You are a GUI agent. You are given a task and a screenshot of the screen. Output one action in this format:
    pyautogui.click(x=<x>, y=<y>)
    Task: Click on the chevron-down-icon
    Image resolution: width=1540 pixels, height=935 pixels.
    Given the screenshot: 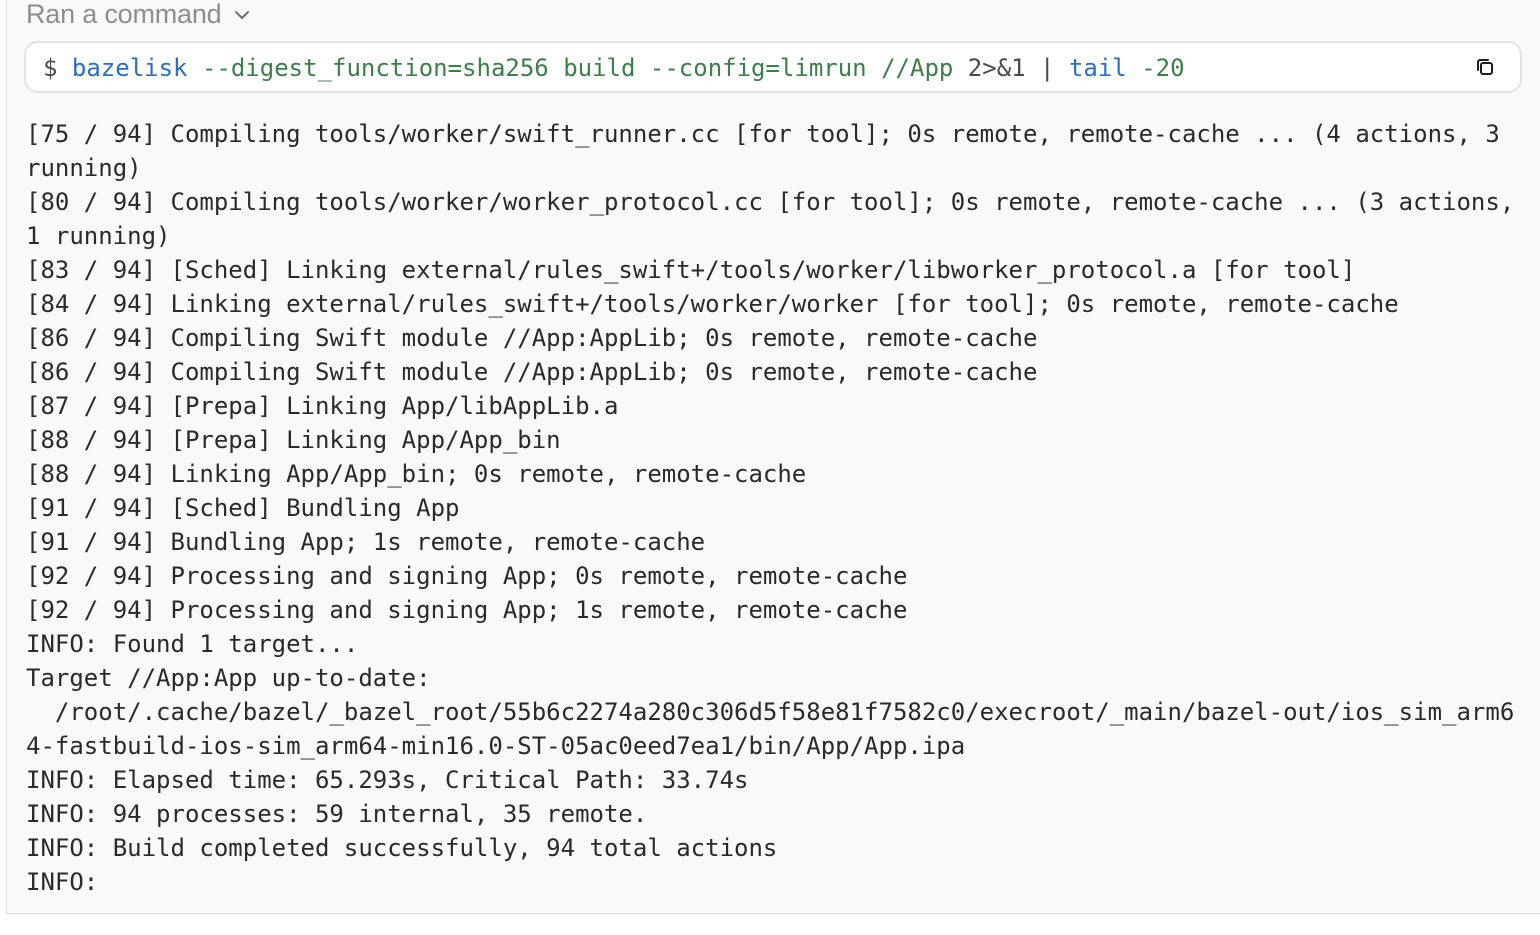 What is the action you would take?
    pyautogui.click(x=241, y=15)
    